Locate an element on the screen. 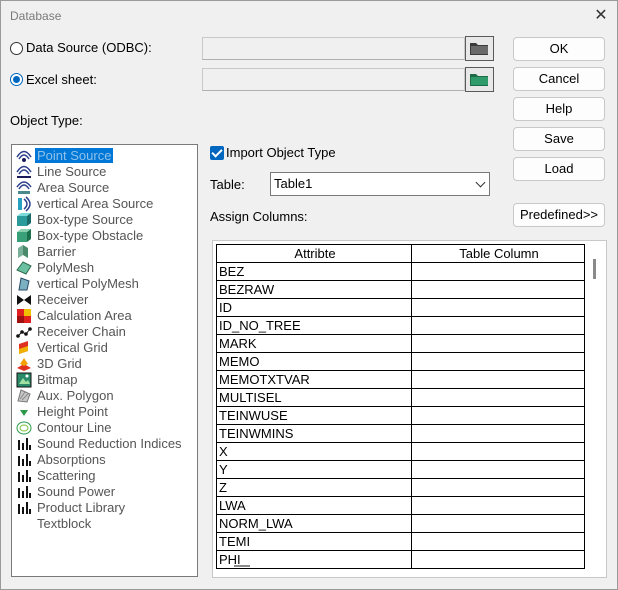 This screenshot has height=590, width=618. browse-excel-button is located at coordinates (479, 79).